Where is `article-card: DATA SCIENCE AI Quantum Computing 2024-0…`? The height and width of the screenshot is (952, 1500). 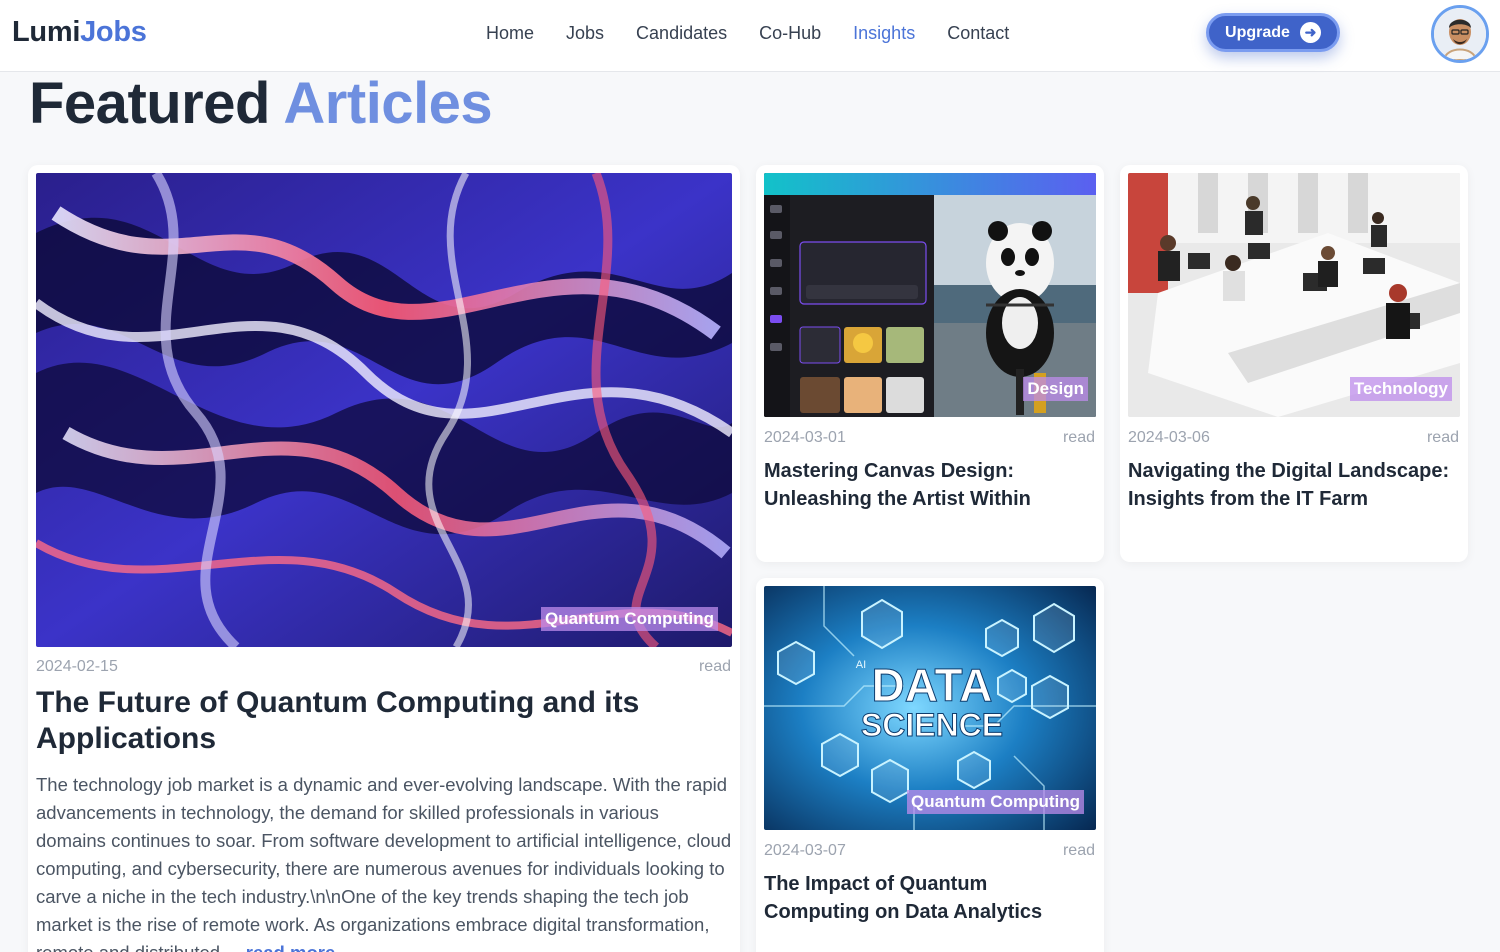 article-card: DATA SCIENCE AI Quantum Computing 2024-0… is located at coordinates (930, 765).